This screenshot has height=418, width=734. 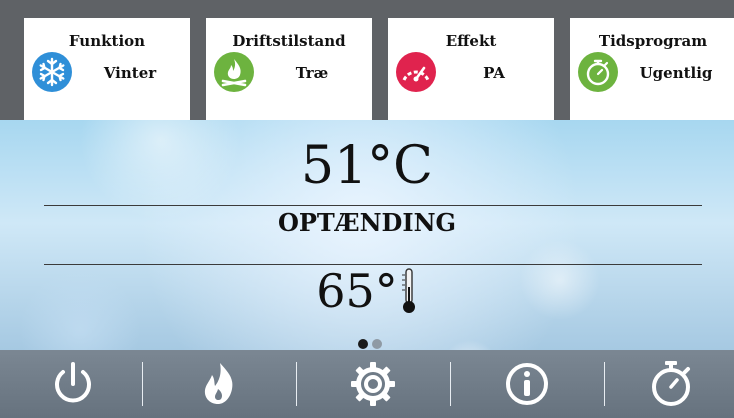 I want to click on settings-button, so click(x=373, y=384).